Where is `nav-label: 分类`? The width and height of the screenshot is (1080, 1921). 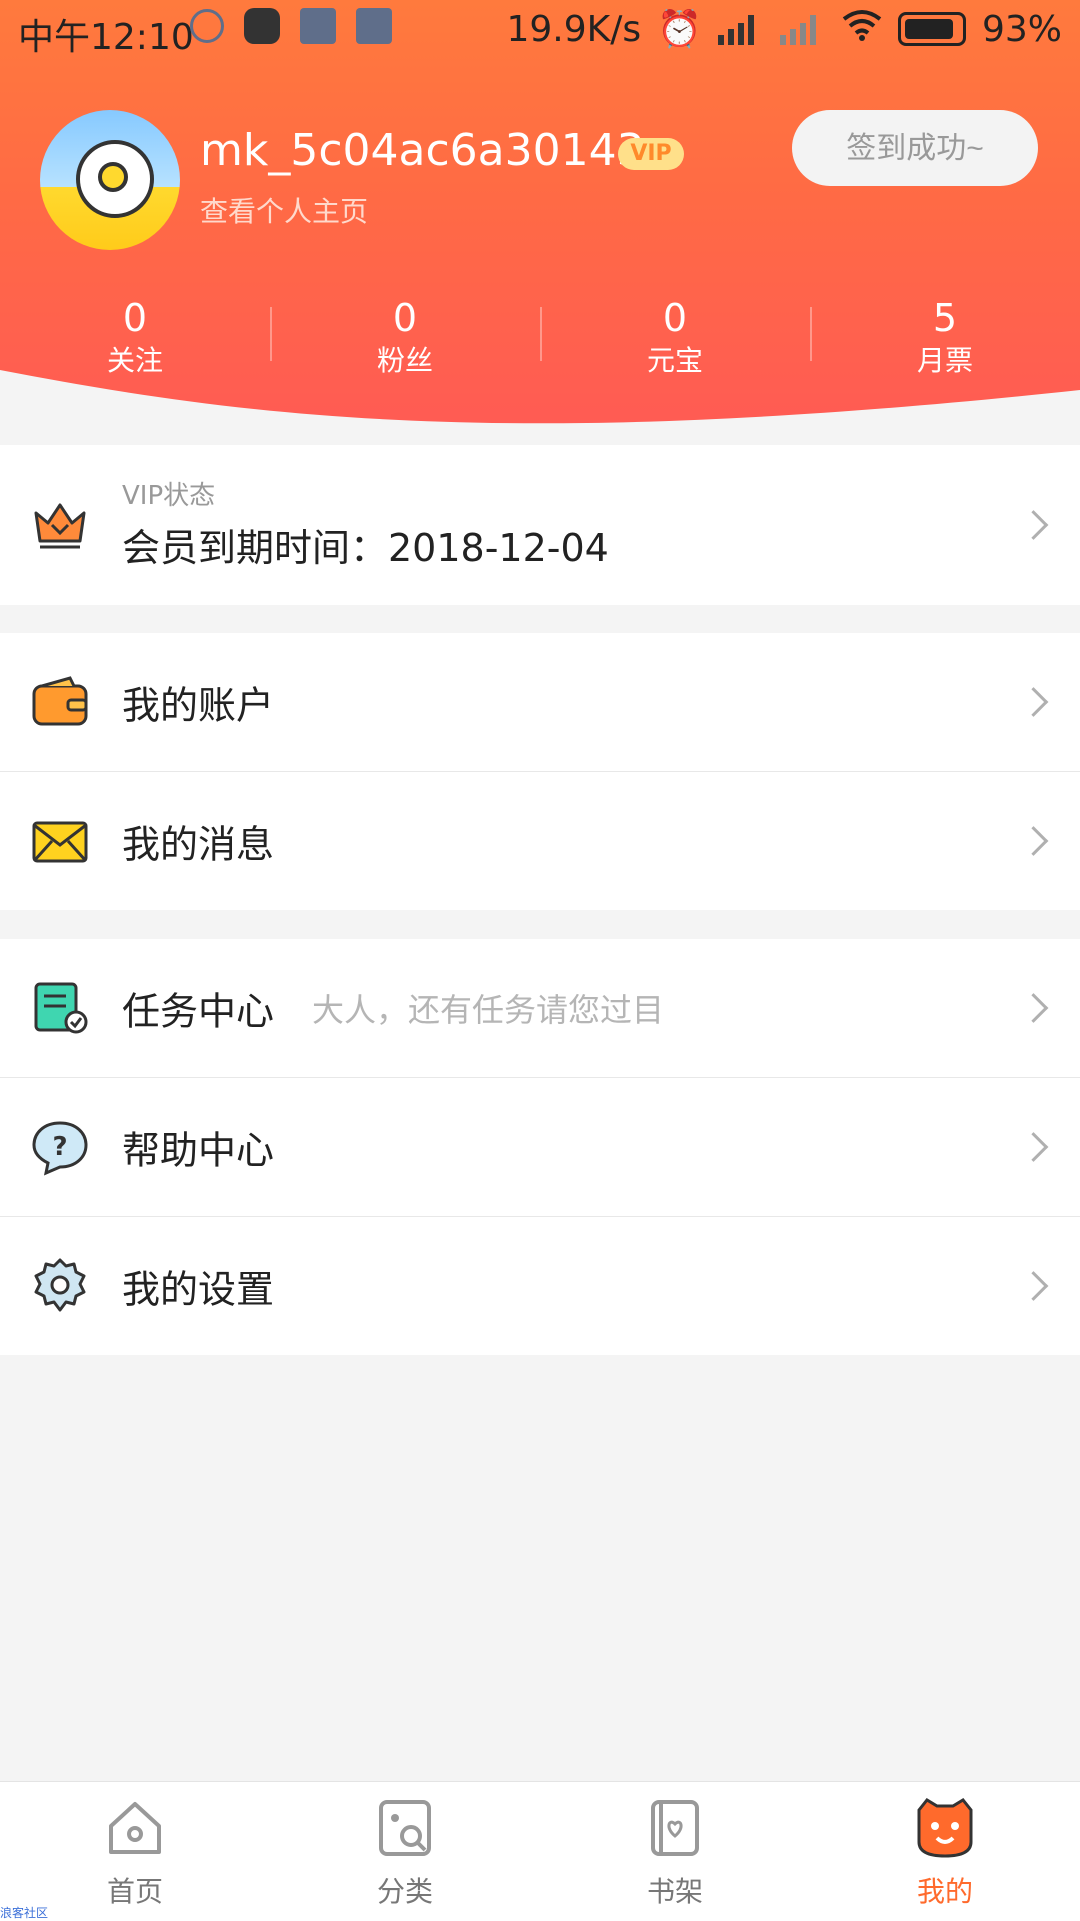 nav-label: 分类 is located at coordinates (404, 1891).